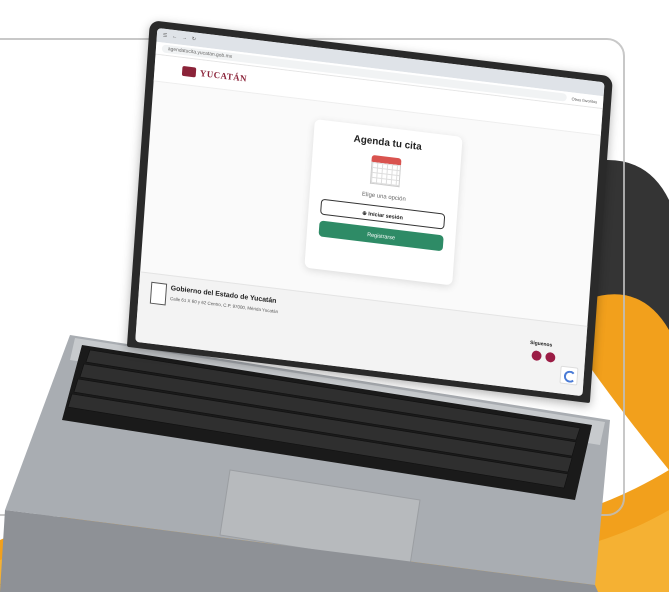  I want to click on reload-icon: ↻, so click(194, 39).